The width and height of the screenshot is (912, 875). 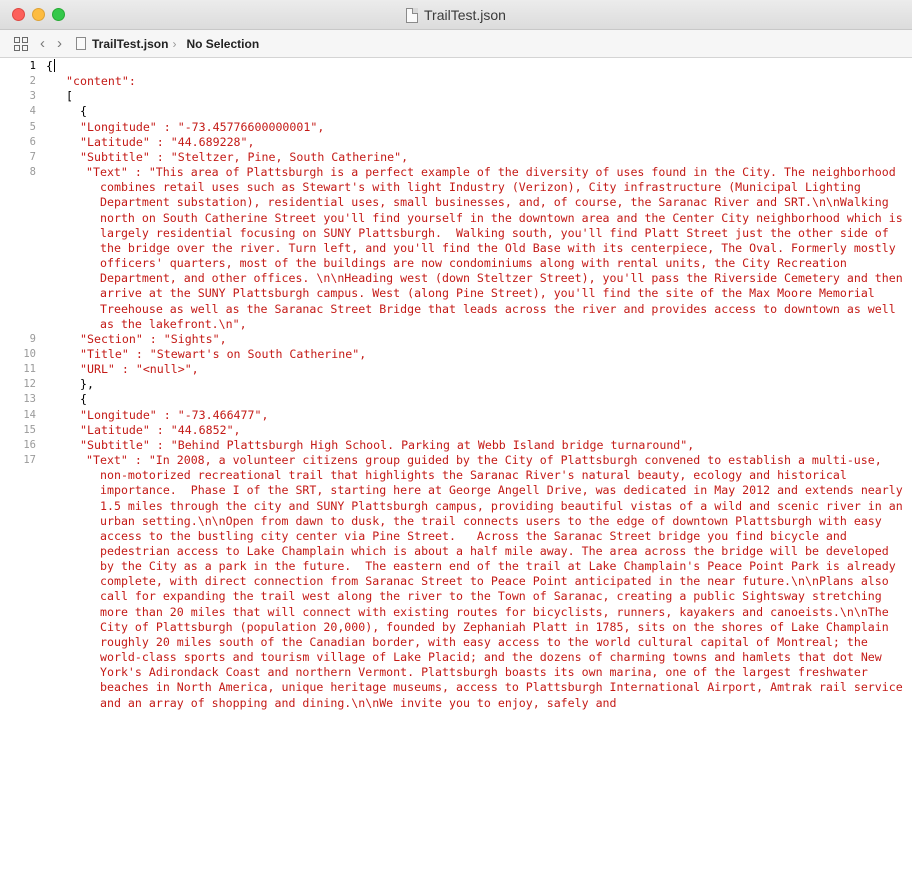 I want to click on line-number: 16, so click(x=29, y=444).